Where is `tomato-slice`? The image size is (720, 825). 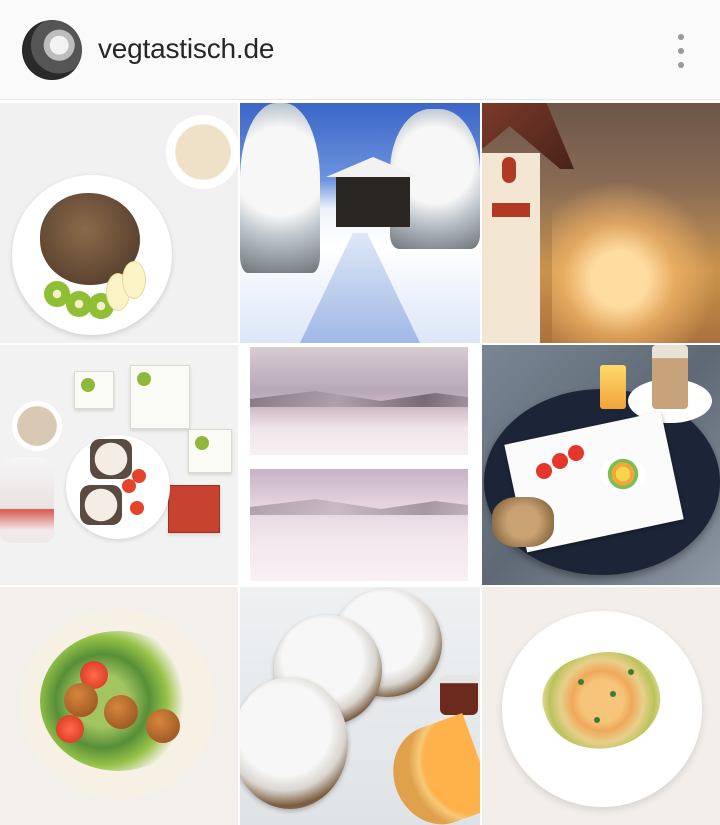
tomato-slice is located at coordinates (70, 729).